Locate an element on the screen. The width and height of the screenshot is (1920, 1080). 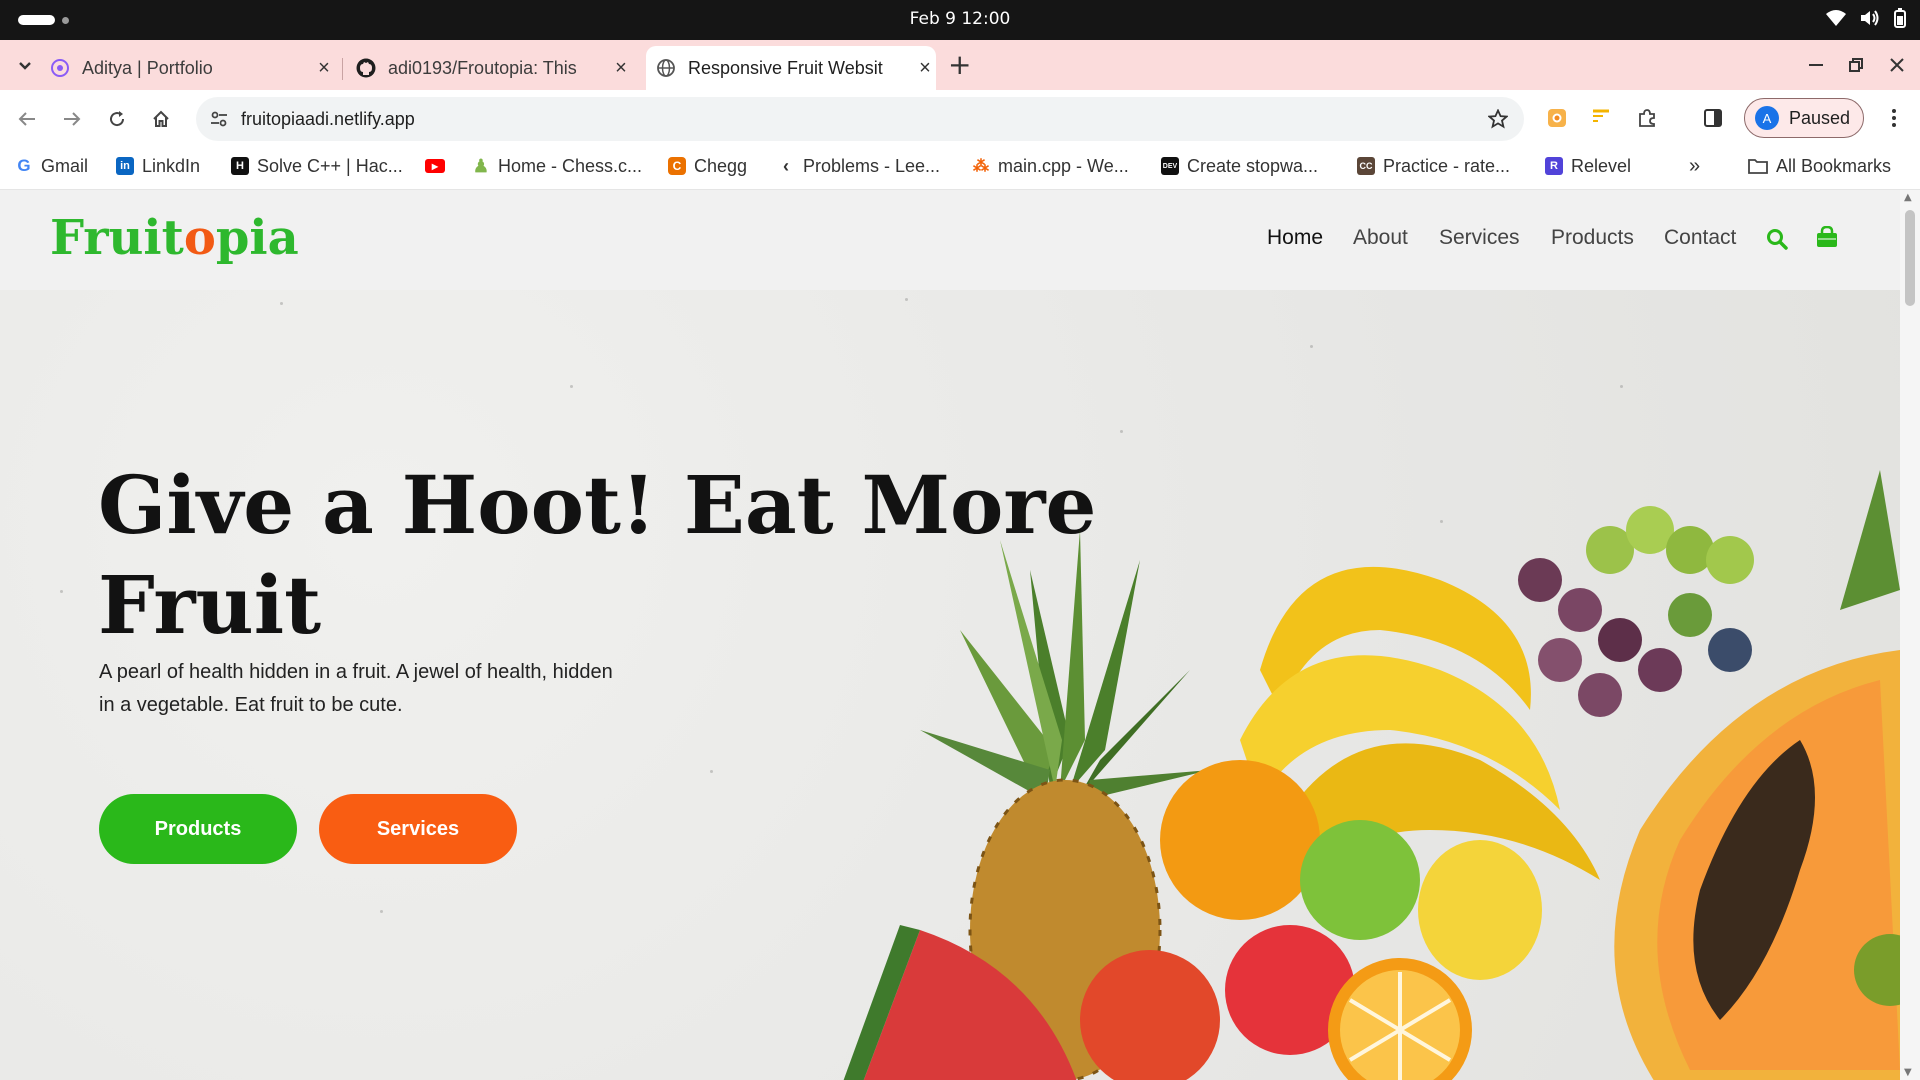
home-button is located at coordinates (161, 119).